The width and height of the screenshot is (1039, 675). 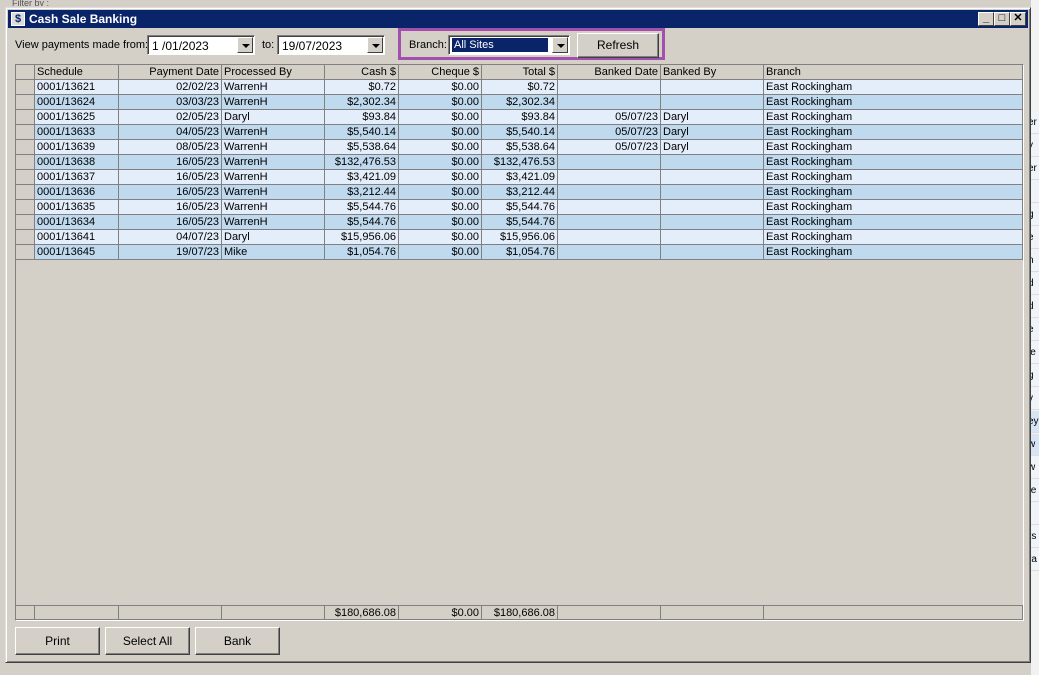 I want to click on grid-cell: 0001/13639, so click(x=77, y=147).